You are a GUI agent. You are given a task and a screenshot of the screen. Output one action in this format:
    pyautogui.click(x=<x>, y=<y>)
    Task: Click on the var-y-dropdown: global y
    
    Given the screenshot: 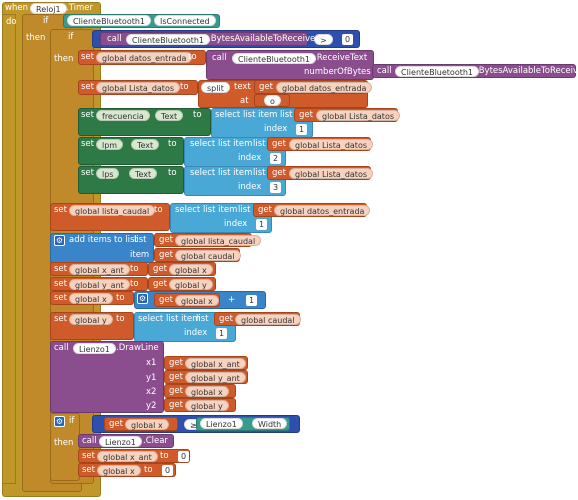 What is the action you would take?
    pyautogui.click(x=91, y=319)
    